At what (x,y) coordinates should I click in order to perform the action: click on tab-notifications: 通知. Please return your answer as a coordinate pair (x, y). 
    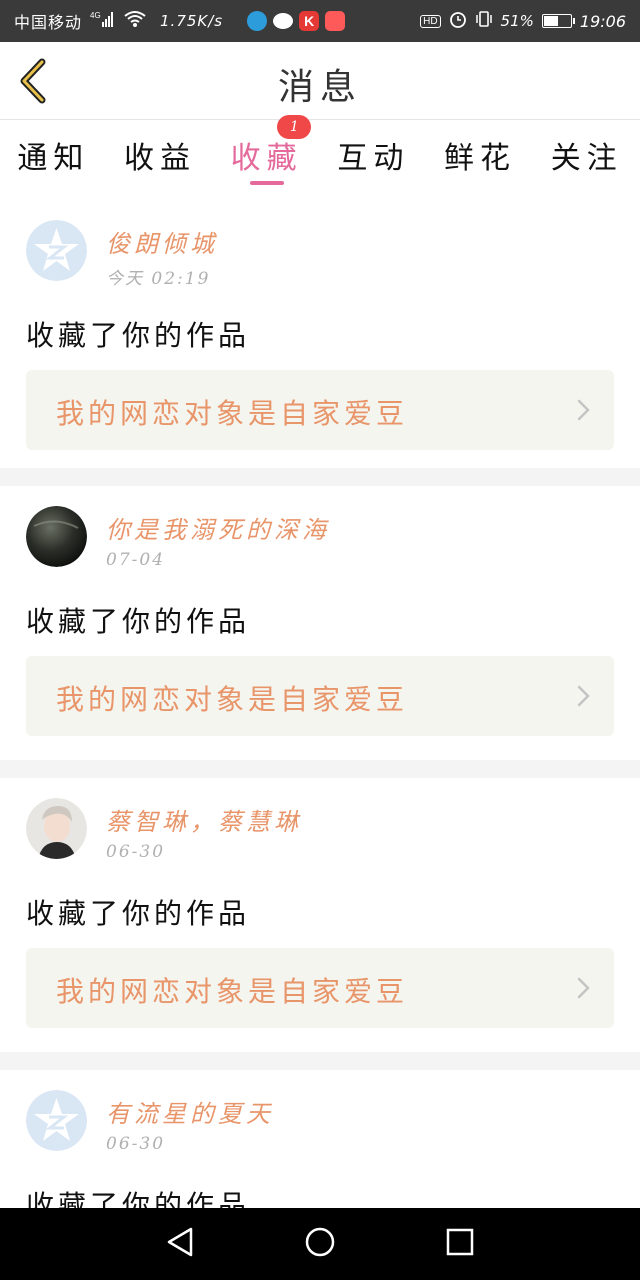
    Looking at the image, I should click on (53, 161).